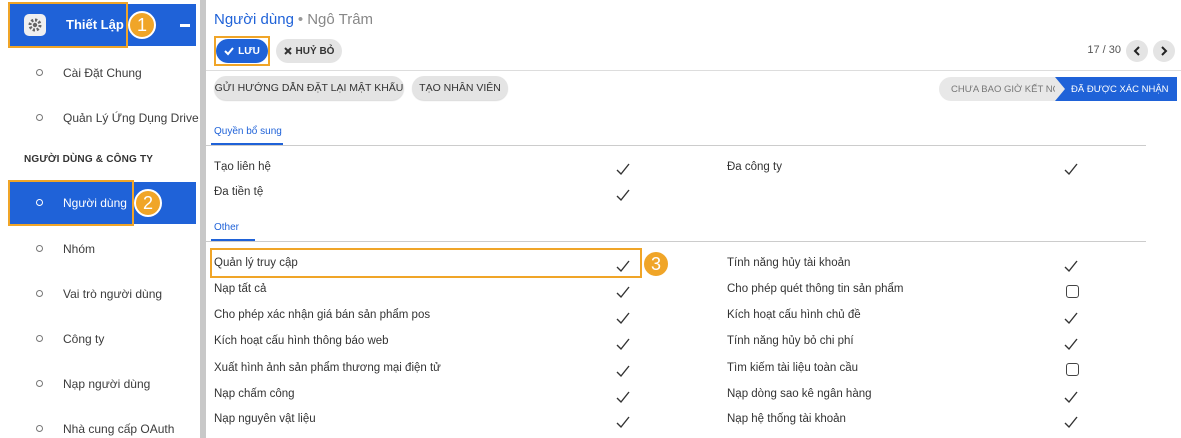 This screenshot has width=1181, height=438. I want to click on sidebar-item-label: Vai trò người dùng, so click(113, 294).